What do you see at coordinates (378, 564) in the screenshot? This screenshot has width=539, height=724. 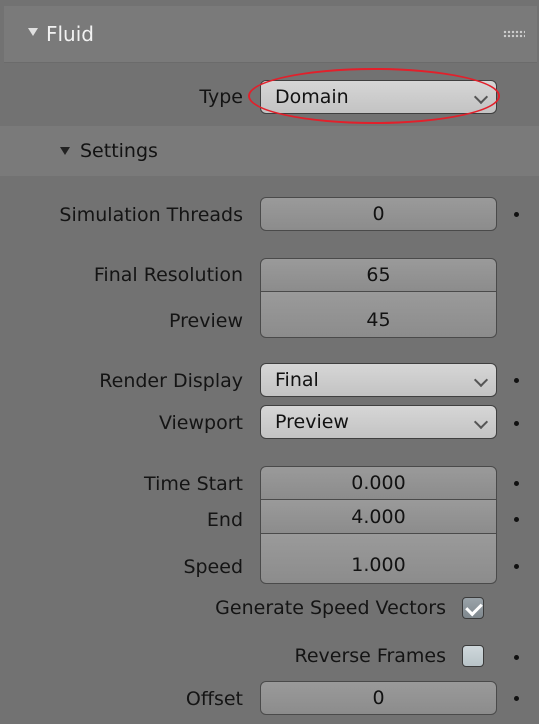 I see `speed-value: 1.000` at bounding box center [378, 564].